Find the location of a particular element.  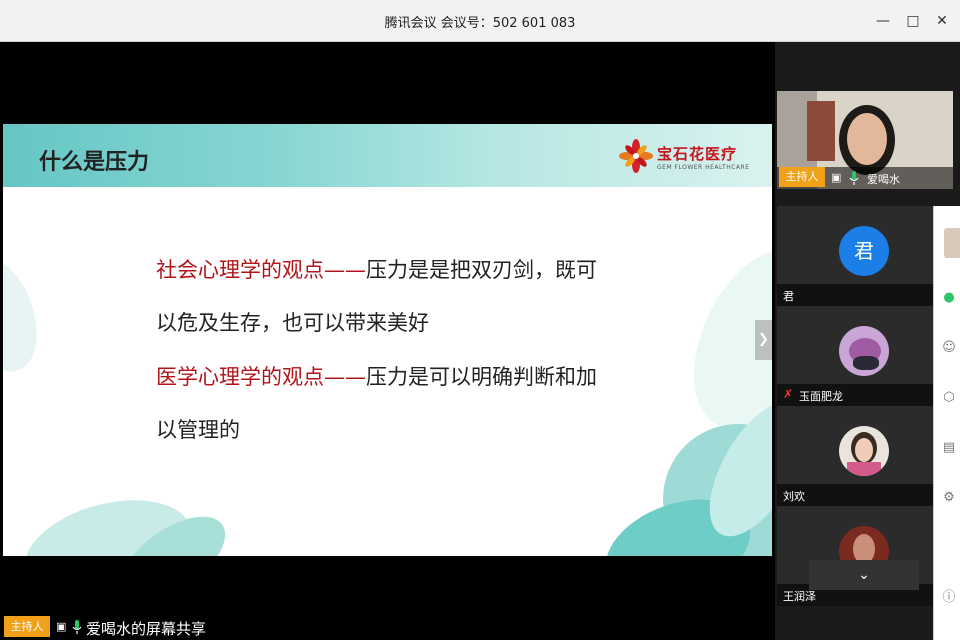

info-icon: ⓘ is located at coordinates (949, 595).